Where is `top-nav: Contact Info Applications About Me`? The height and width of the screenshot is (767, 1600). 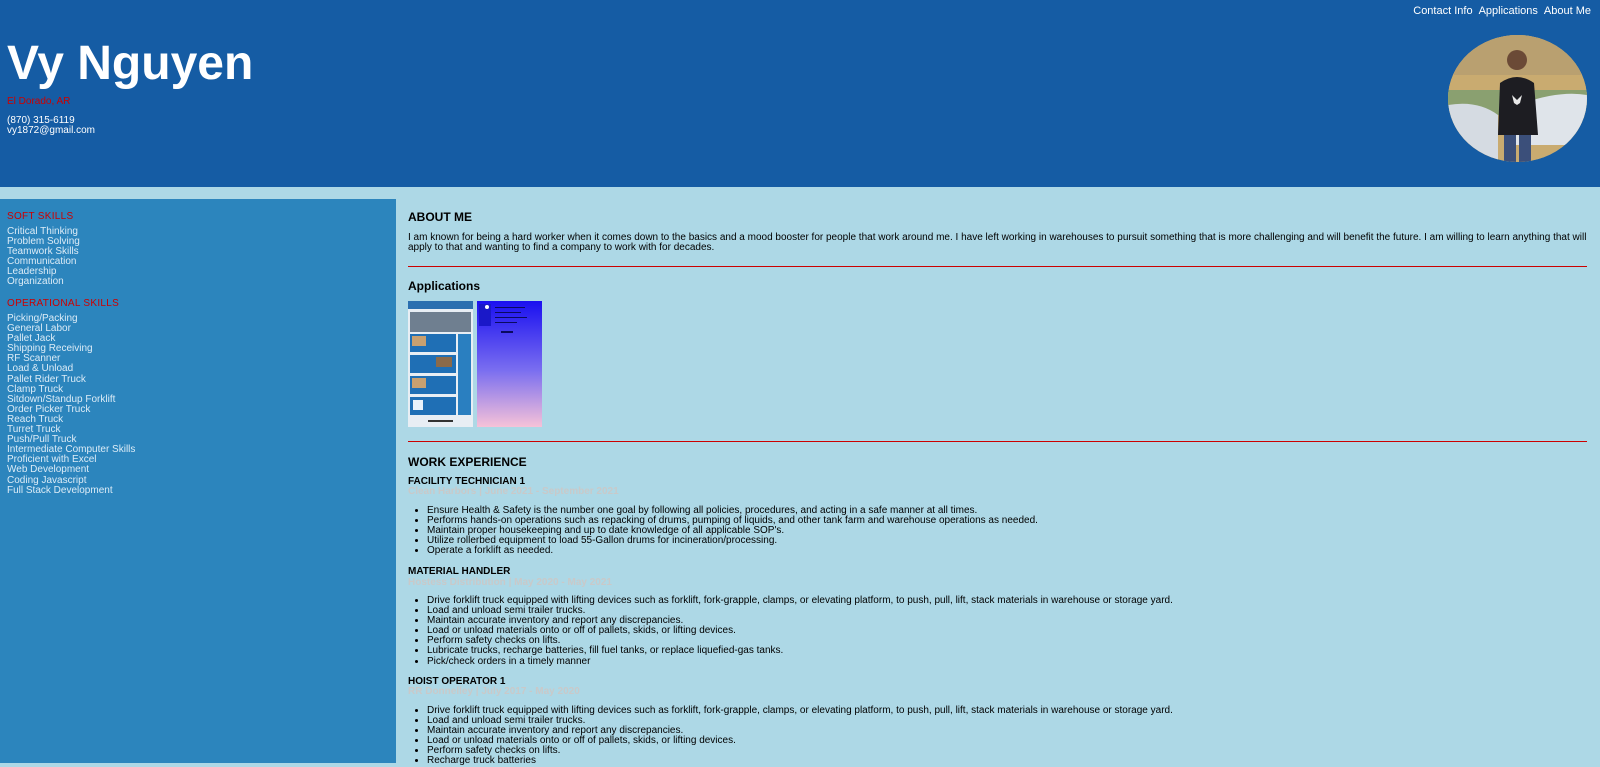 top-nav: Contact Info Applications About Me is located at coordinates (1502, 11).